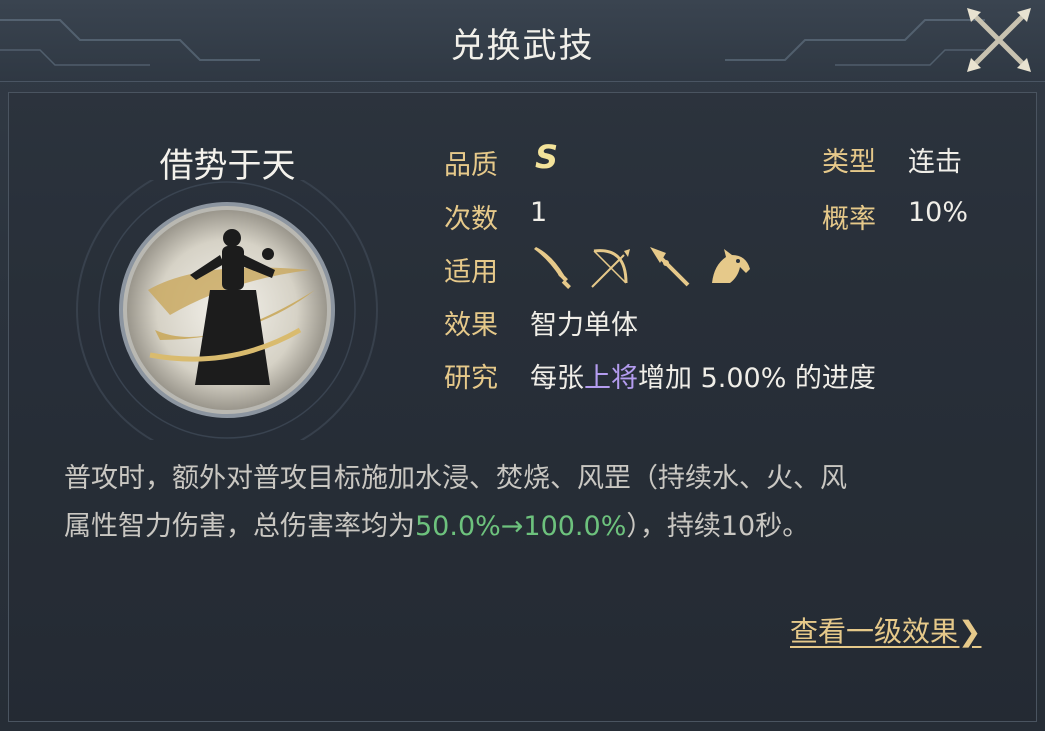 The height and width of the screenshot is (731, 1045). What do you see at coordinates (471, 219) in the screenshot?
I see `count-label: 次数` at bounding box center [471, 219].